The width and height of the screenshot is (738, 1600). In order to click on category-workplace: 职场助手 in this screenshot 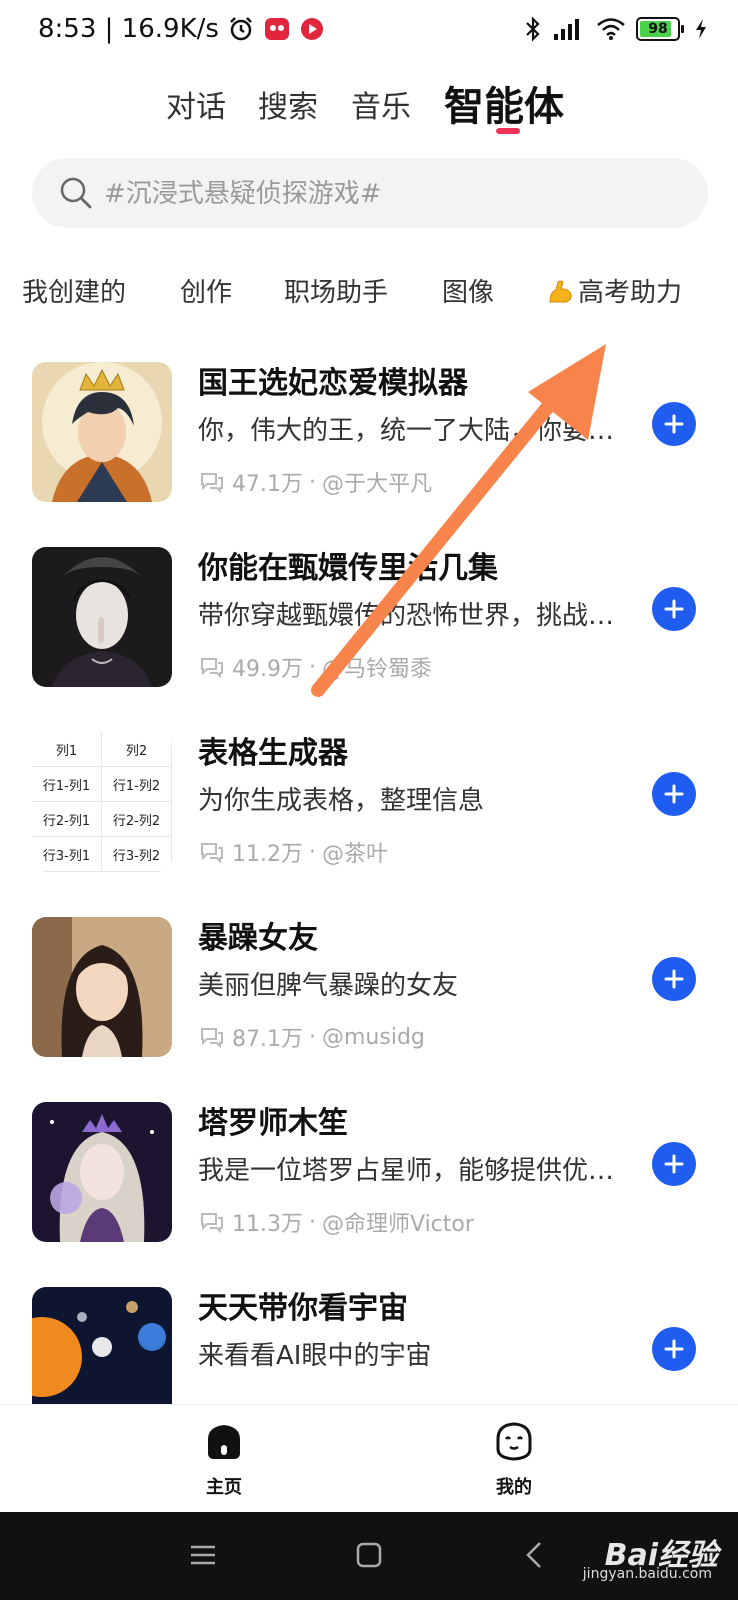, I will do `click(336, 290)`.